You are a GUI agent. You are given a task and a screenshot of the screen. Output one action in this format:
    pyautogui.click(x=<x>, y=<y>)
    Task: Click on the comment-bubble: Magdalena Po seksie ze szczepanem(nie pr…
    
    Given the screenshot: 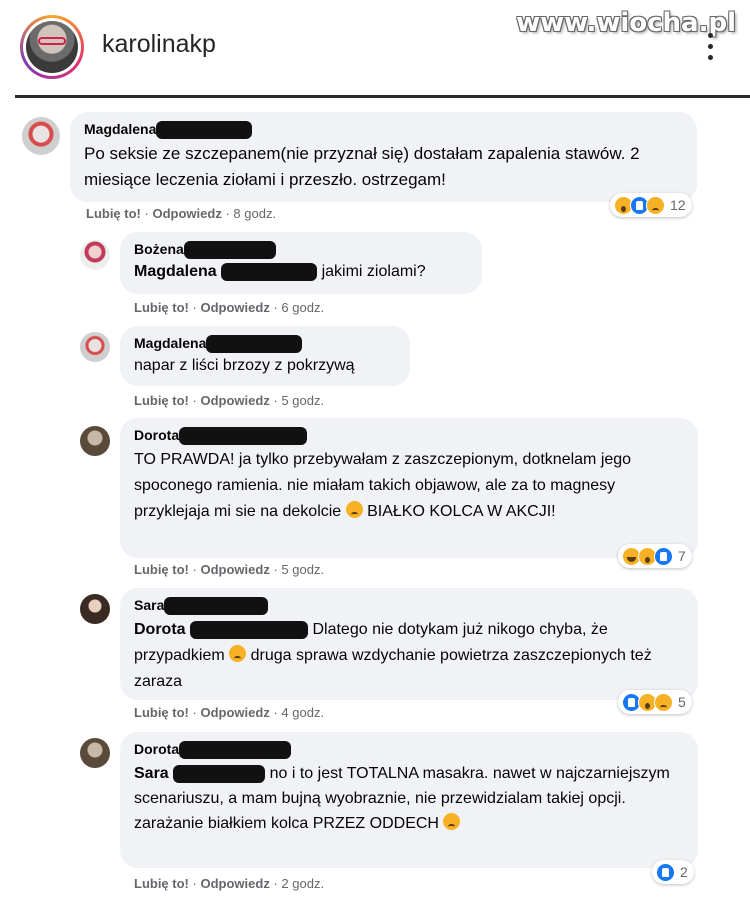 What is the action you would take?
    pyautogui.click(x=383, y=157)
    